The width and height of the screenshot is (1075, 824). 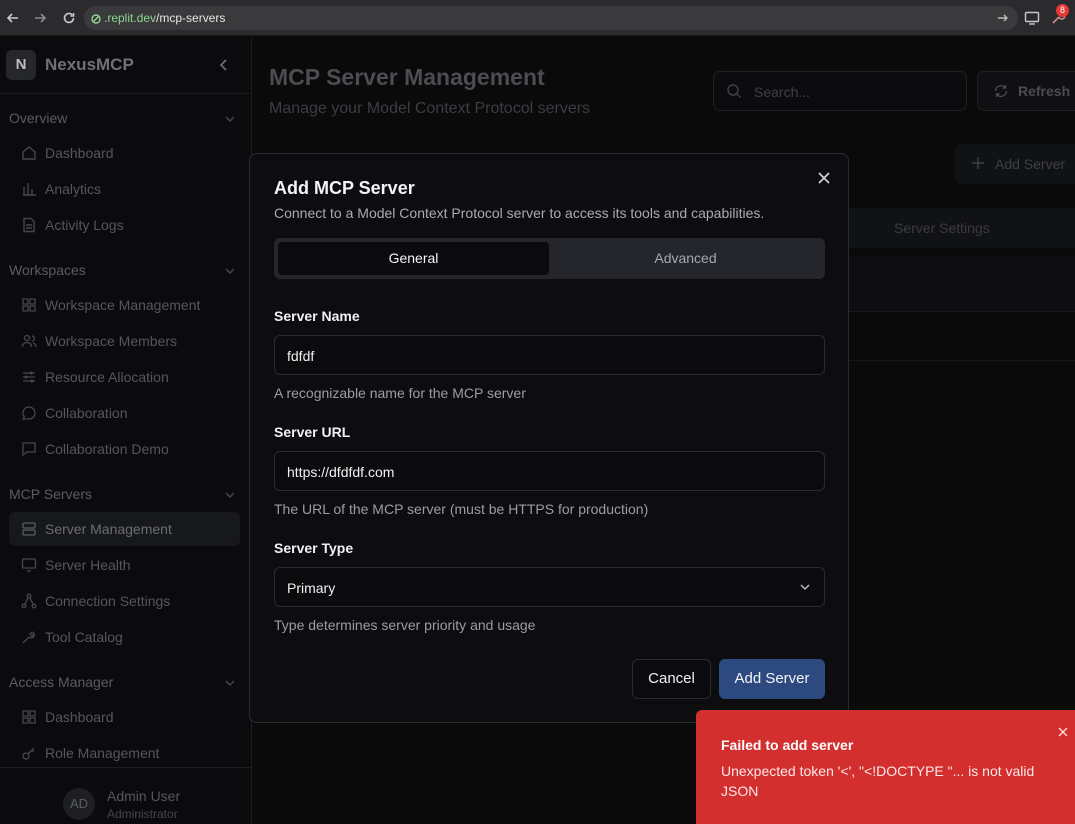 I want to click on sidebar-item-collaboration-demo: Collaboration Demo, so click(x=124, y=449).